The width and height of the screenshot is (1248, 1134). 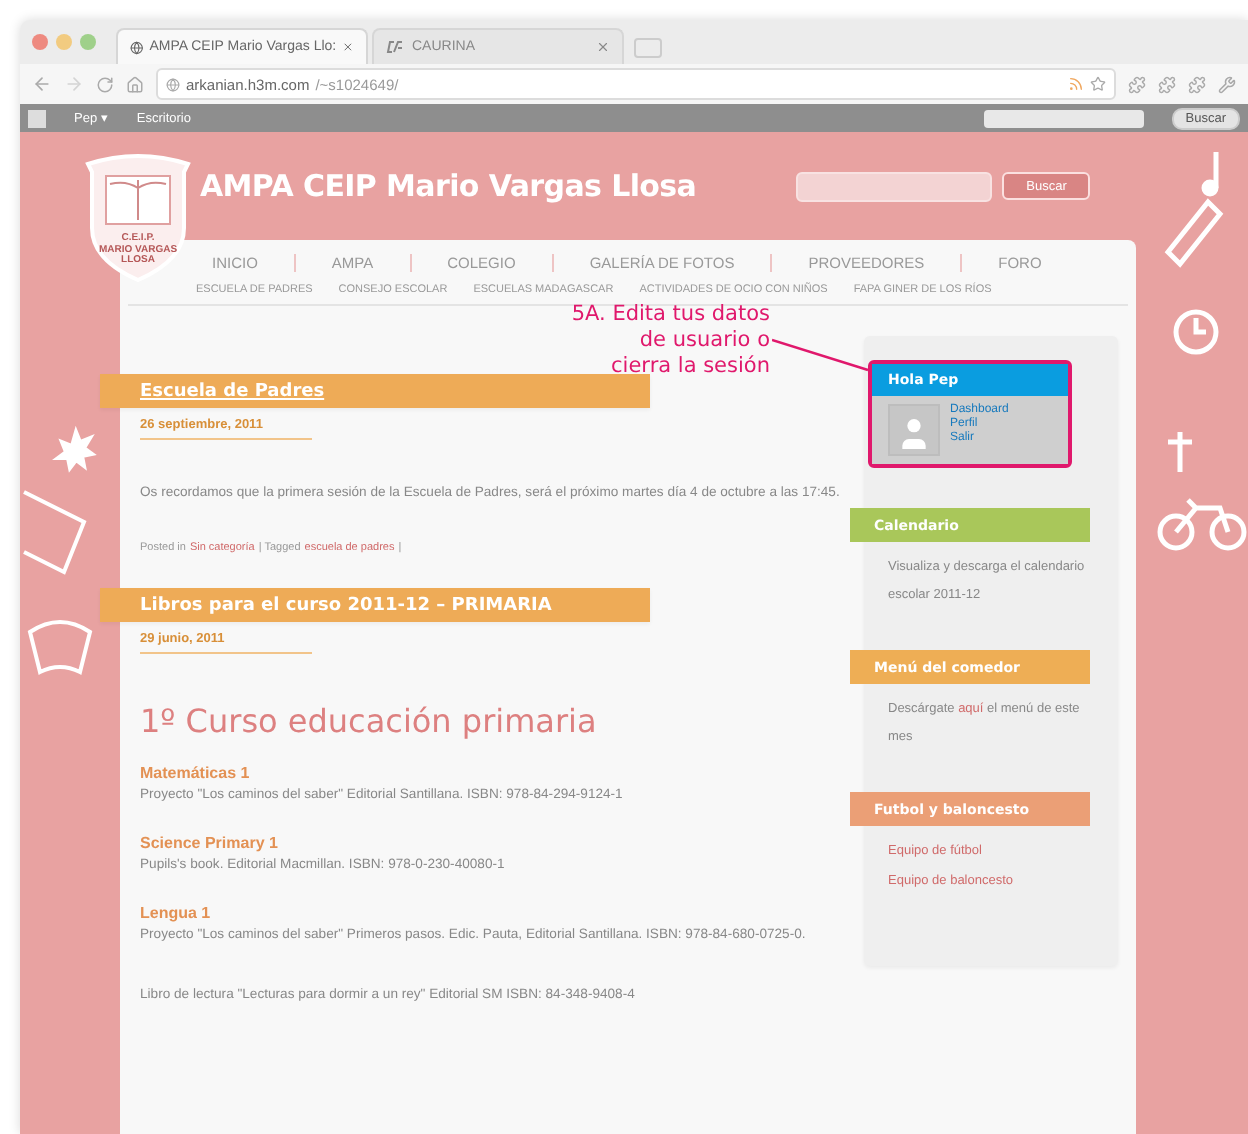 What do you see at coordinates (135, 84) in the screenshot?
I see `home-icon` at bounding box center [135, 84].